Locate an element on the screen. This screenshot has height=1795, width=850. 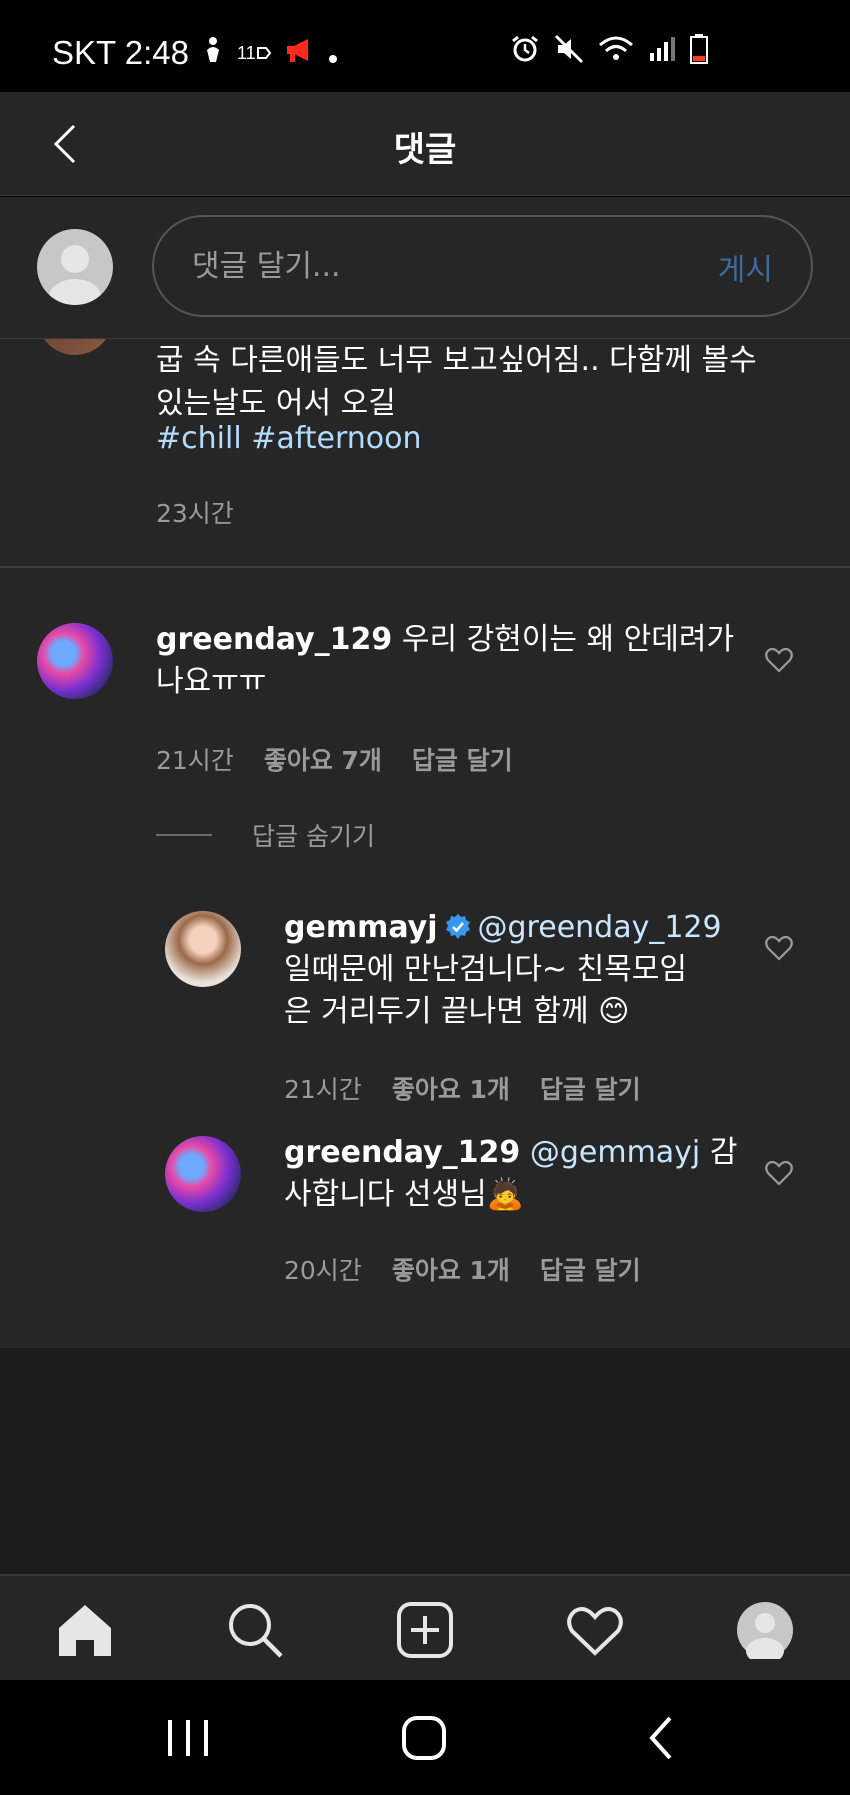
like-count: 좋아요 7개 is located at coordinates (323, 759).